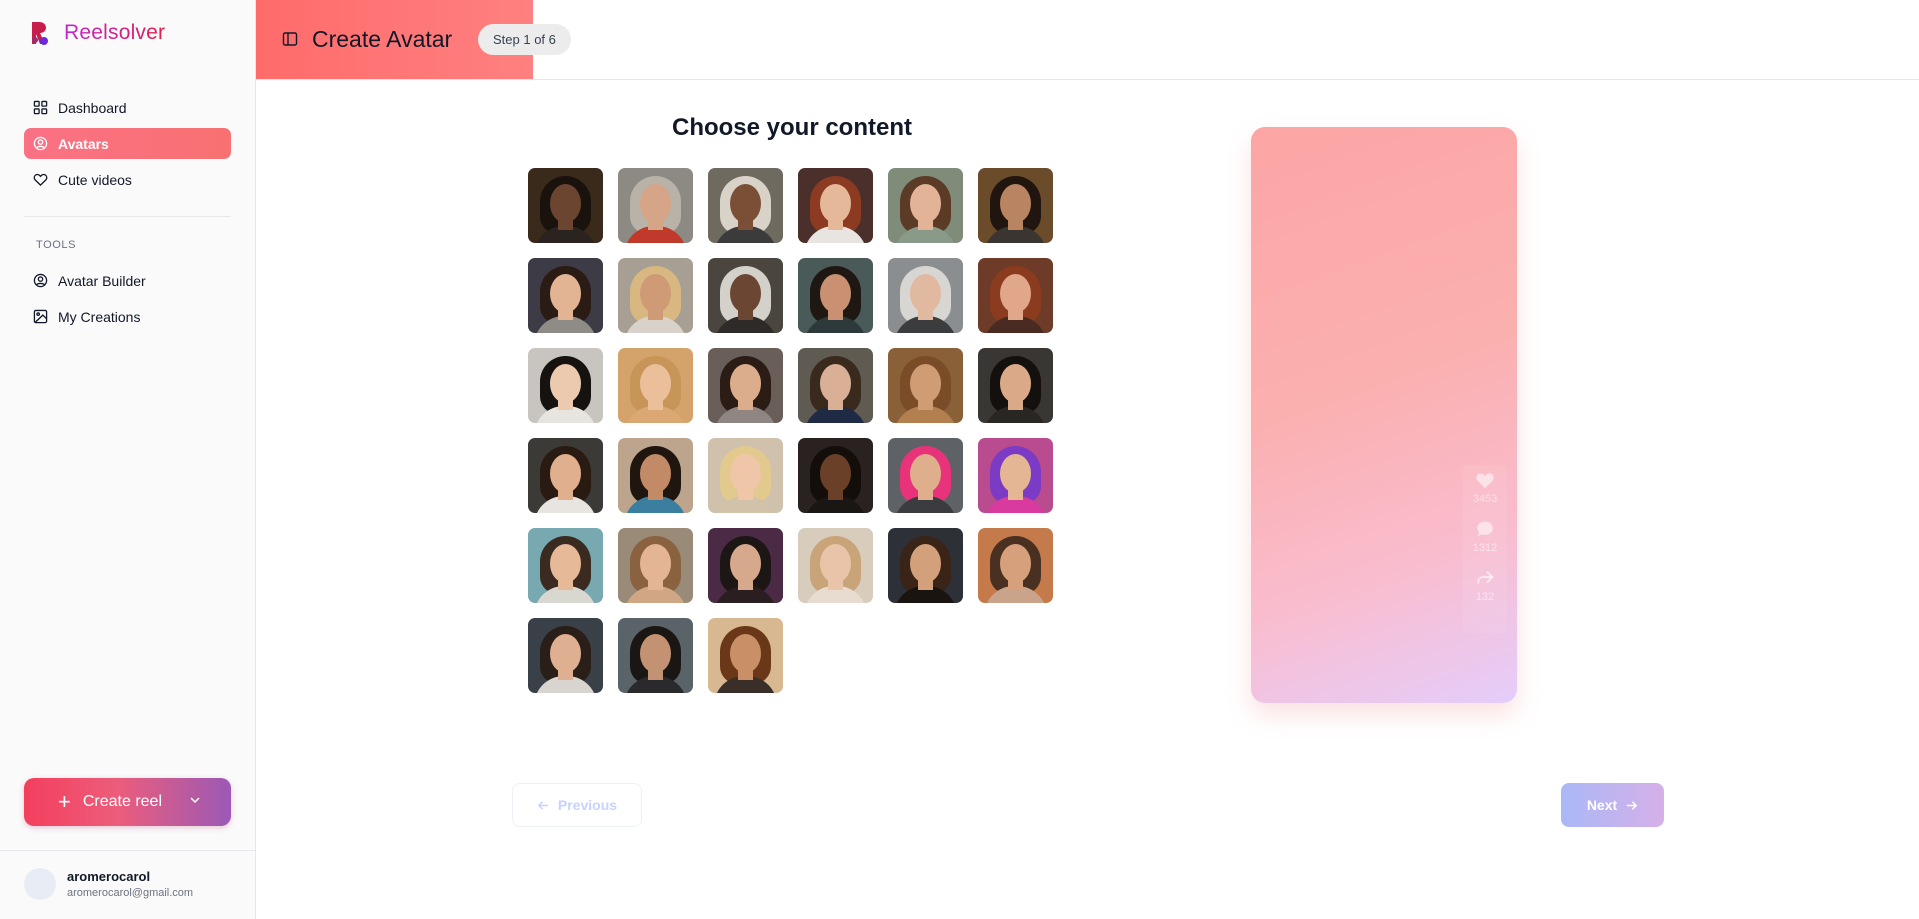 The width and height of the screenshot is (1919, 919). I want to click on sidebar-item-avatars: Avatars, so click(127, 143).